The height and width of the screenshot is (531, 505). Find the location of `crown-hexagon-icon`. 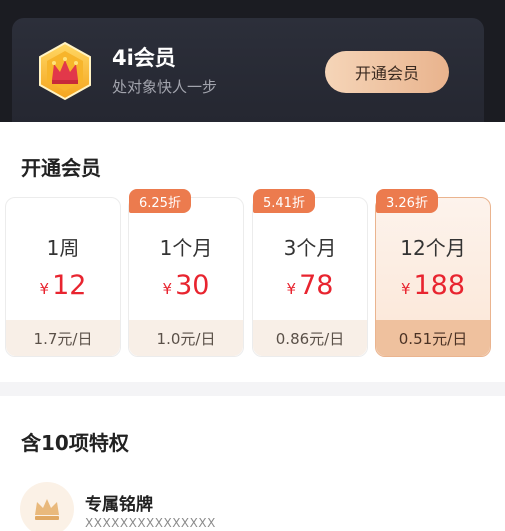

crown-hexagon-icon is located at coordinates (65, 71).